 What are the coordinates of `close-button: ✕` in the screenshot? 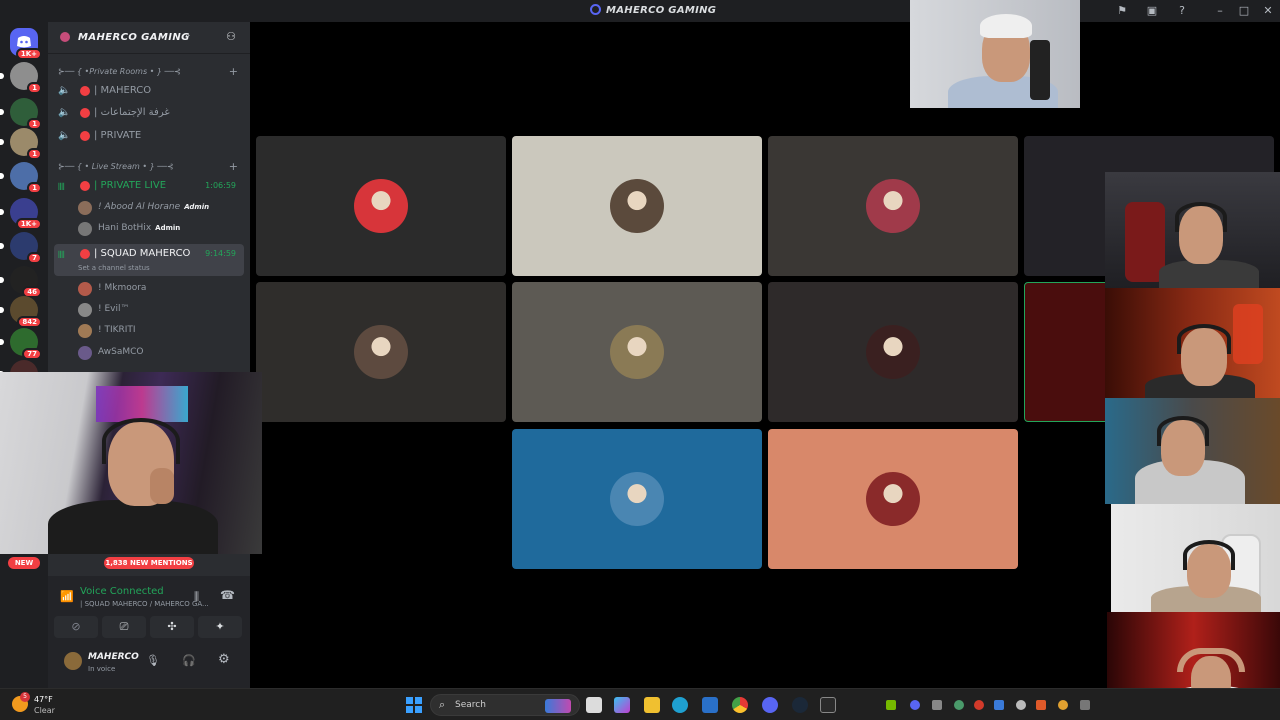 It's located at (1268, 11).